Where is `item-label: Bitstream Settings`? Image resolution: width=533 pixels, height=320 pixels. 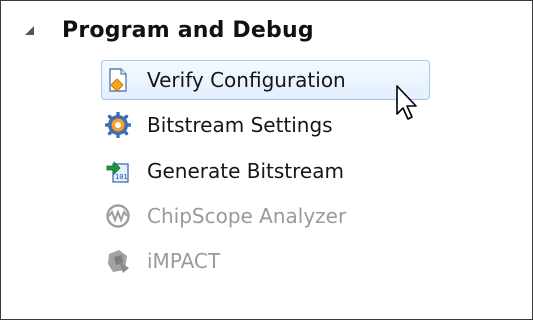 item-label: Bitstream Settings is located at coordinates (240, 125).